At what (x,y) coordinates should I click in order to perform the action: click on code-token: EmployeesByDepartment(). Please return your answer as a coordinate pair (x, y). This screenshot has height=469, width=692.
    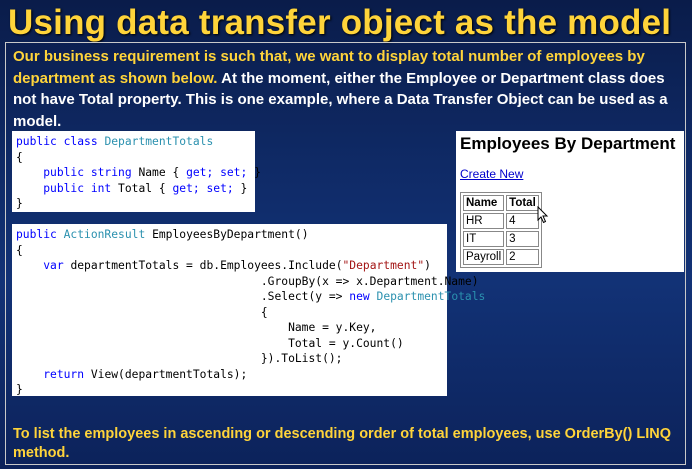
    Looking at the image, I should click on (230, 234).